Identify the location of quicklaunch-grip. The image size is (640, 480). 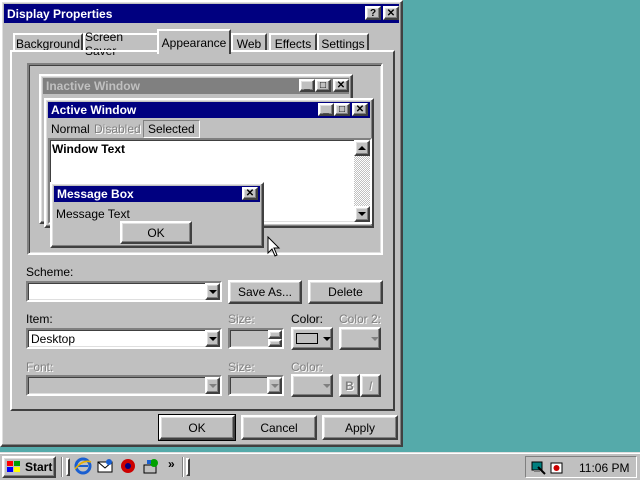
(68, 467).